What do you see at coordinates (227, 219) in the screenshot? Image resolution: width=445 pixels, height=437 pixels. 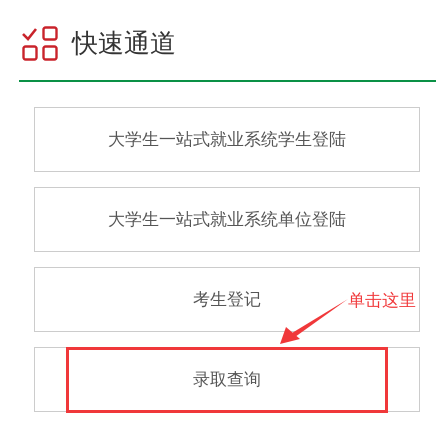 I see `quick-link-button: 大学生一站式就业系统单位登陆` at bounding box center [227, 219].